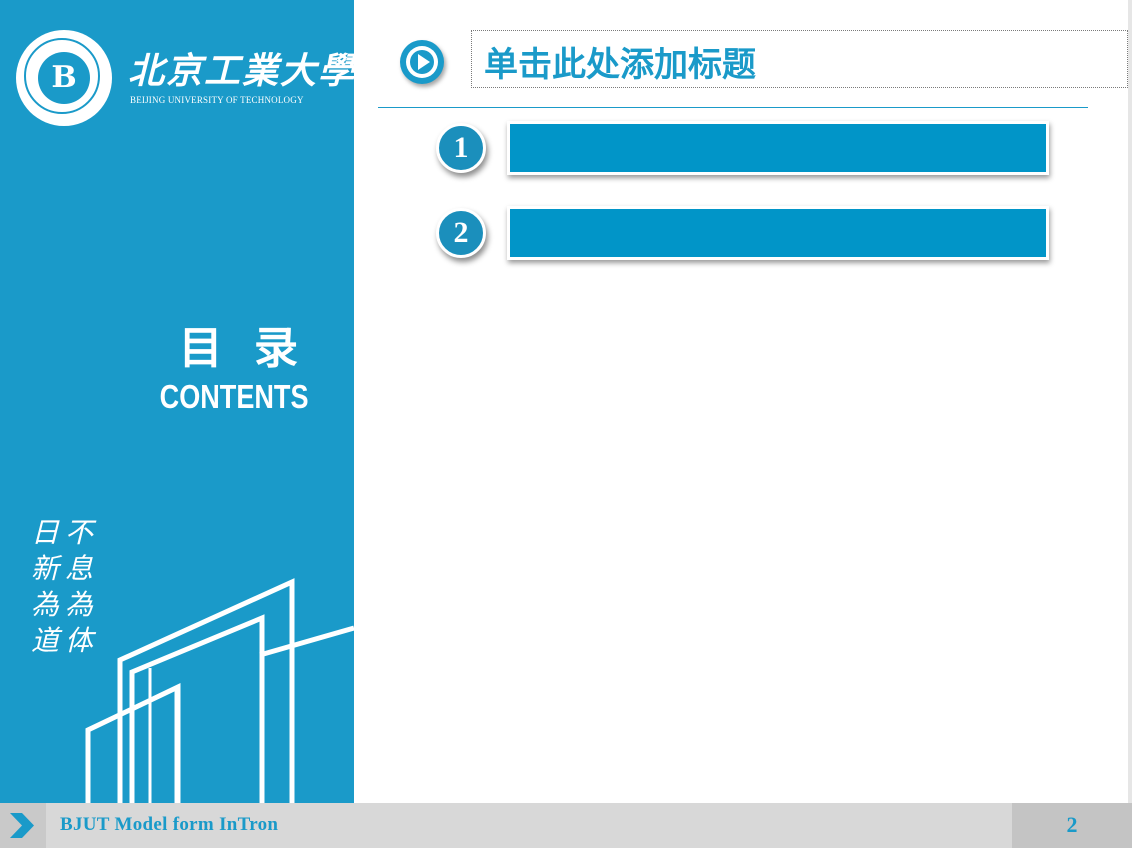  What do you see at coordinates (217, 100) in the screenshot?
I see `university-name-en: BEIJING UNIVERSITY OF TECHNOLOGY` at bounding box center [217, 100].